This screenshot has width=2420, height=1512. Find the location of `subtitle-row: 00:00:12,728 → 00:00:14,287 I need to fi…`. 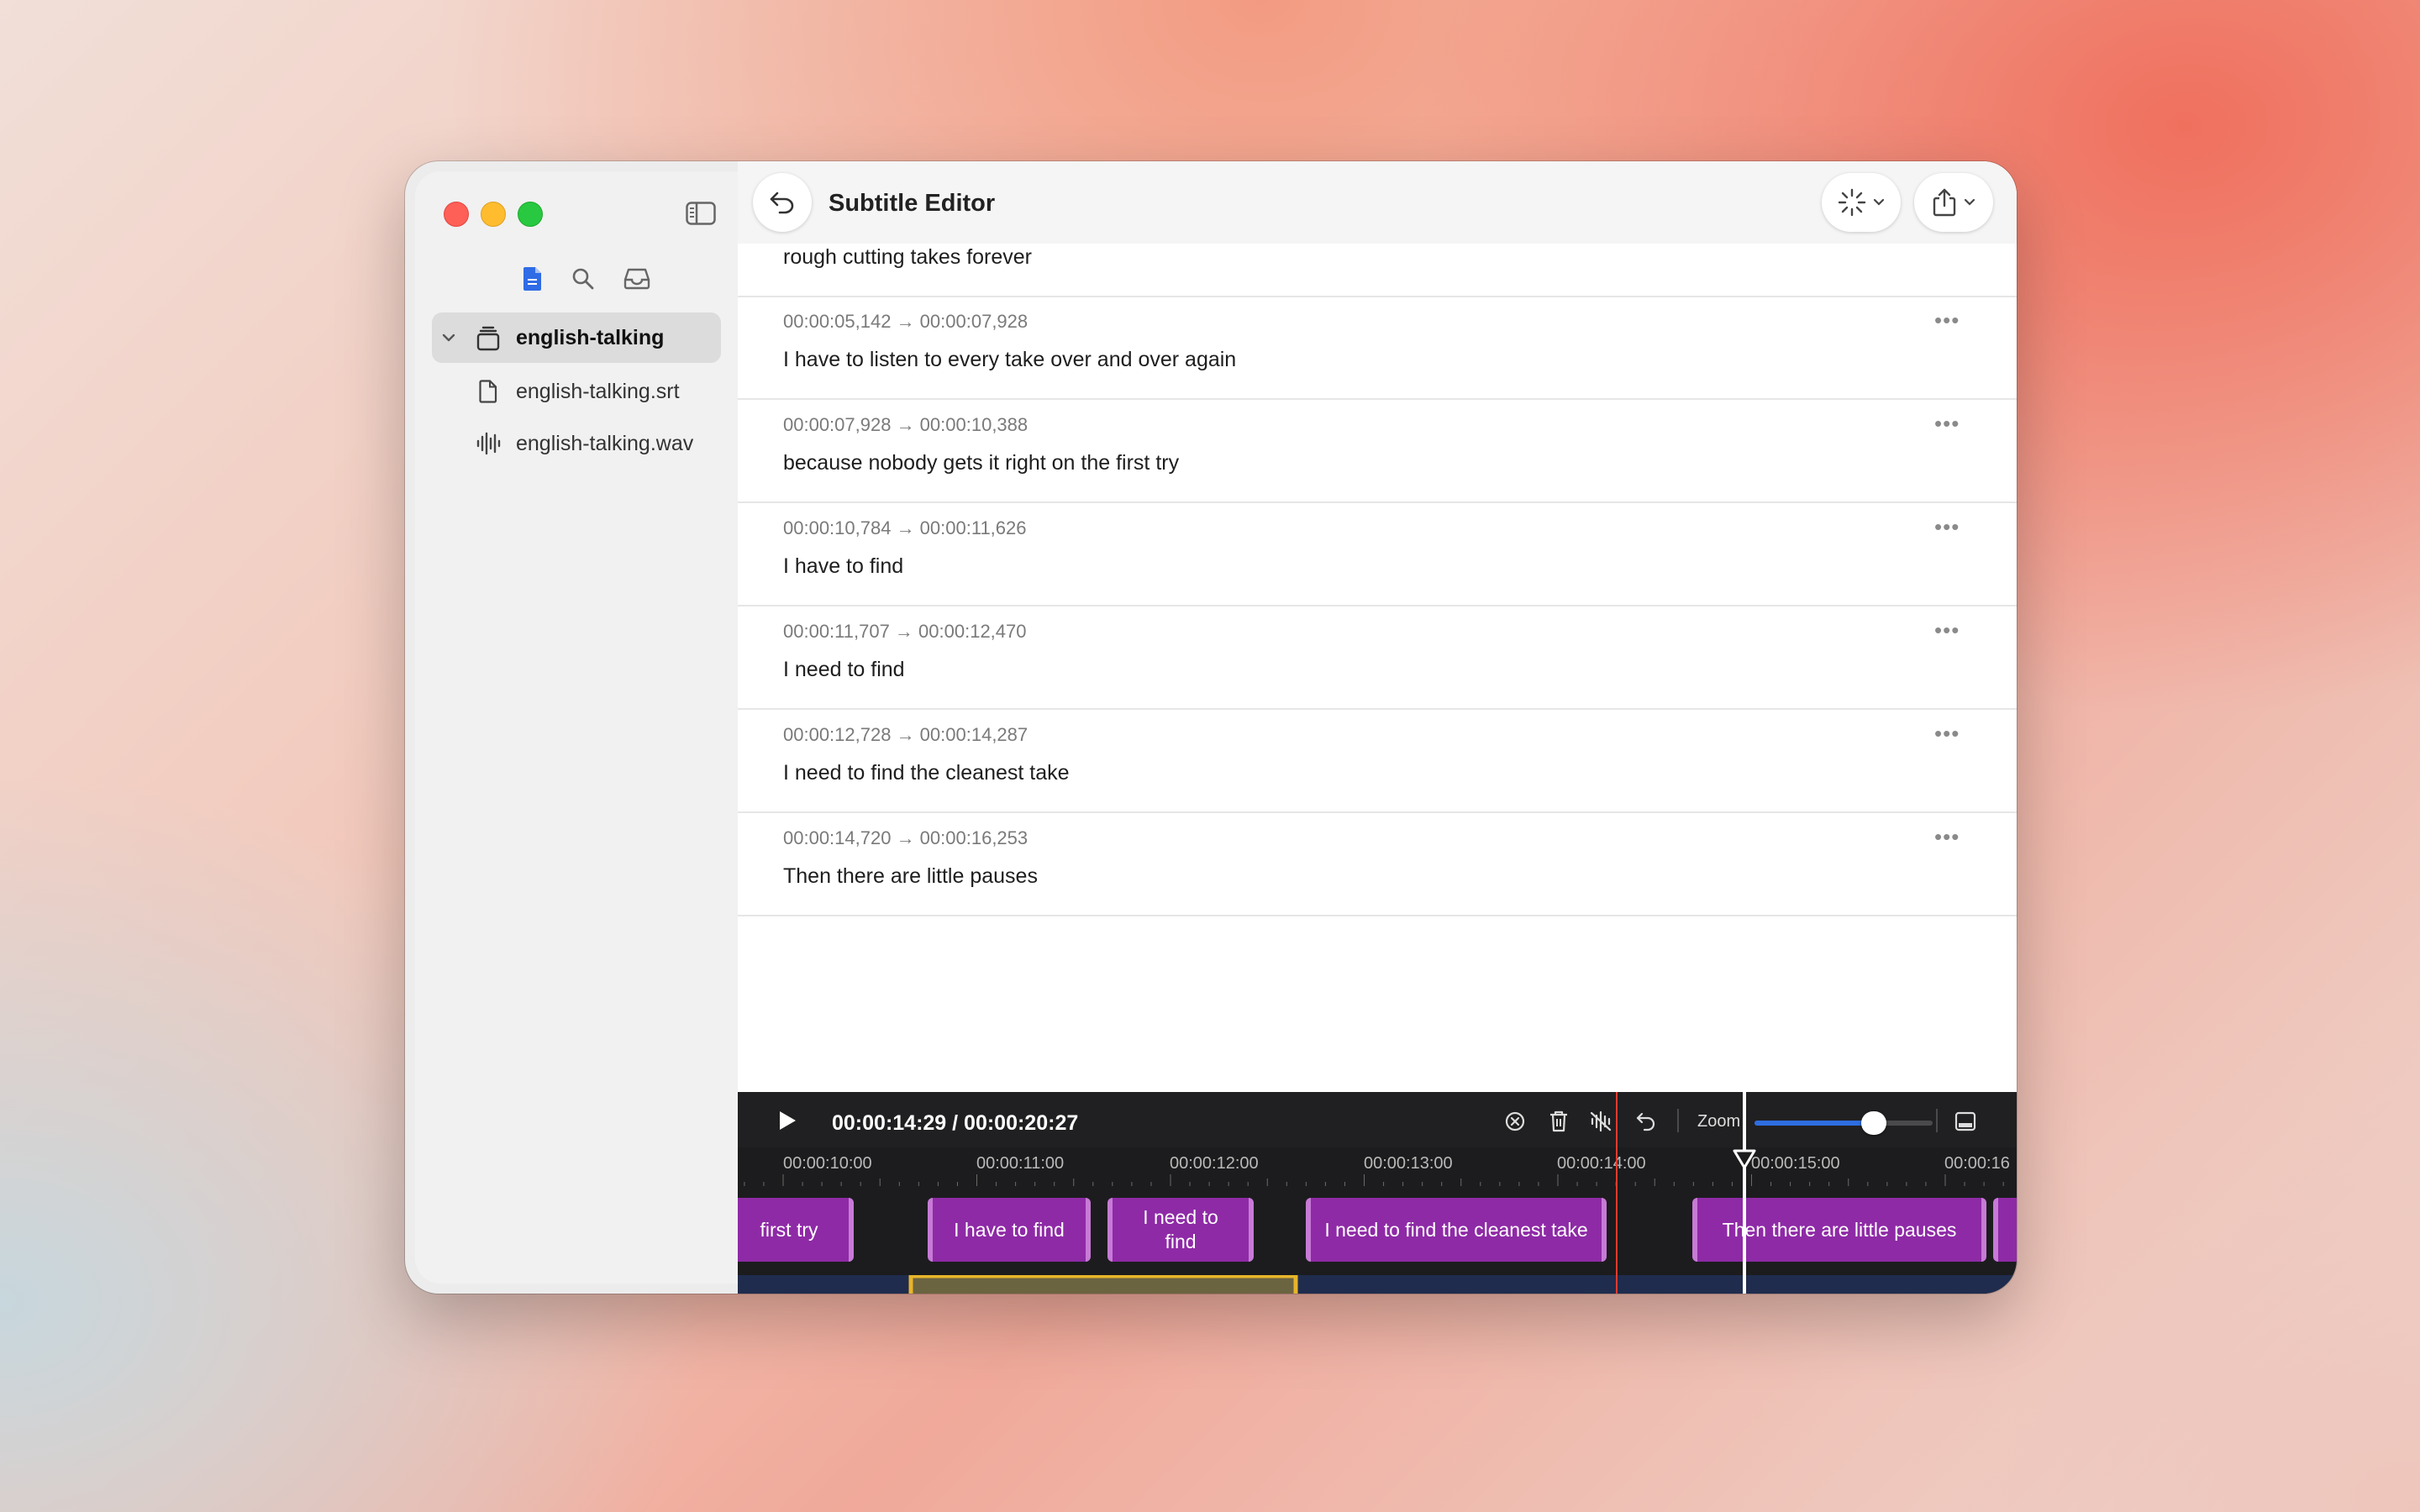

subtitle-row: 00:00:12,728 → 00:00:14,287 I need to fi… is located at coordinates (1377, 761).